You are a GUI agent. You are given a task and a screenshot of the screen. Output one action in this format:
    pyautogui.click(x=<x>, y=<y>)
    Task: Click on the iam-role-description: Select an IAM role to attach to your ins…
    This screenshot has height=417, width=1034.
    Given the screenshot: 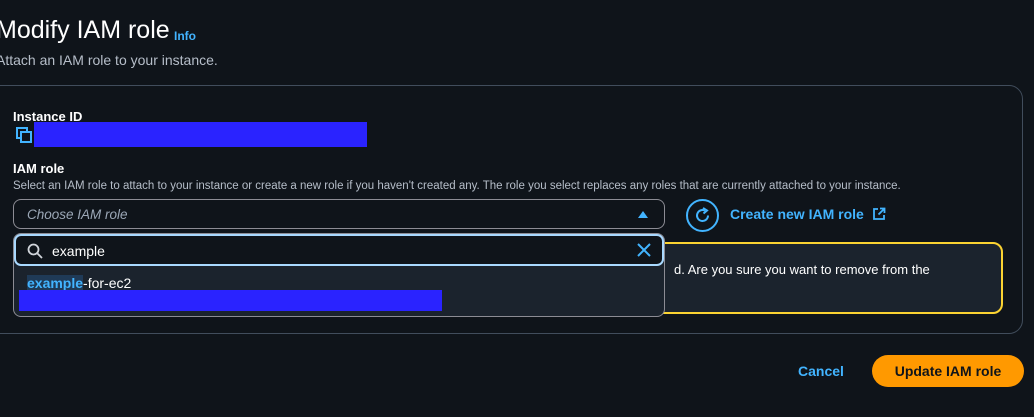 What is the action you would take?
    pyautogui.click(x=457, y=186)
    